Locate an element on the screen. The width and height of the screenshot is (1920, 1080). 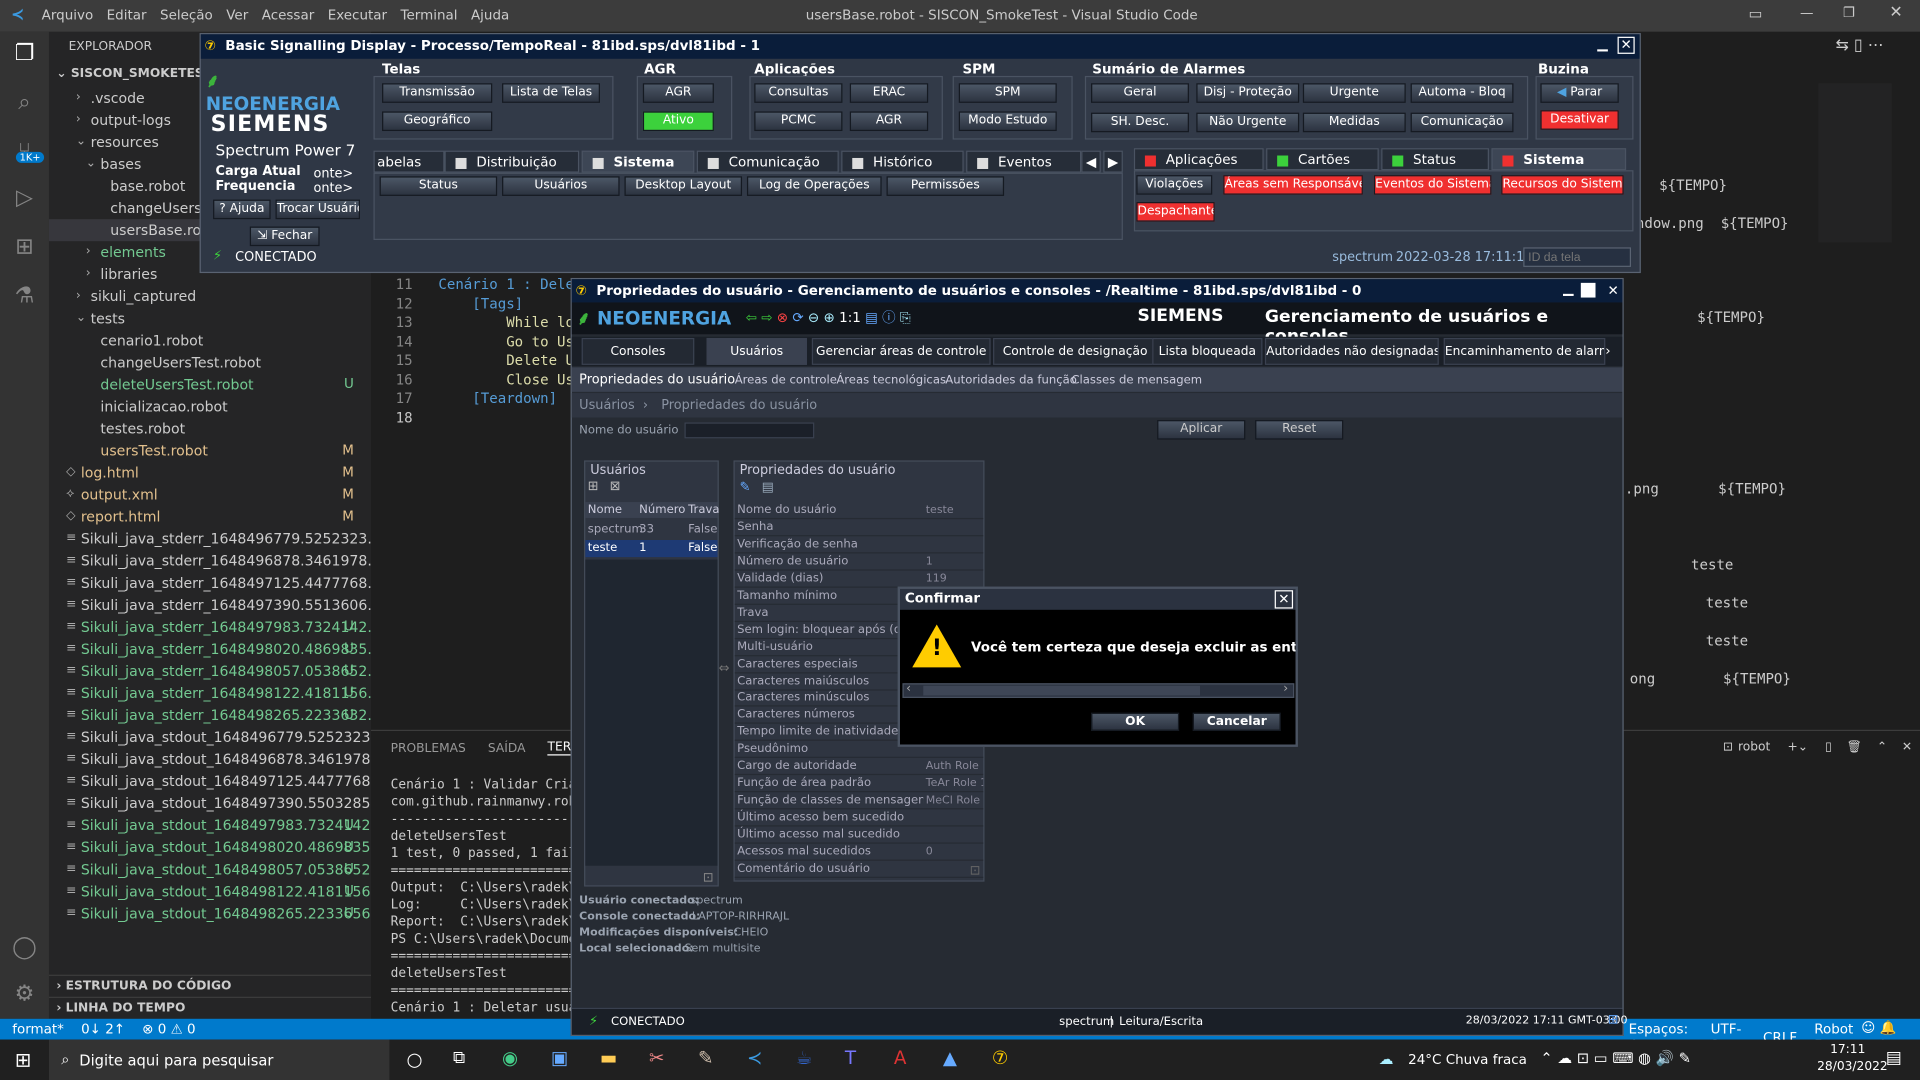
pcmc-button: PCMC is located at coordinates (798, 121).